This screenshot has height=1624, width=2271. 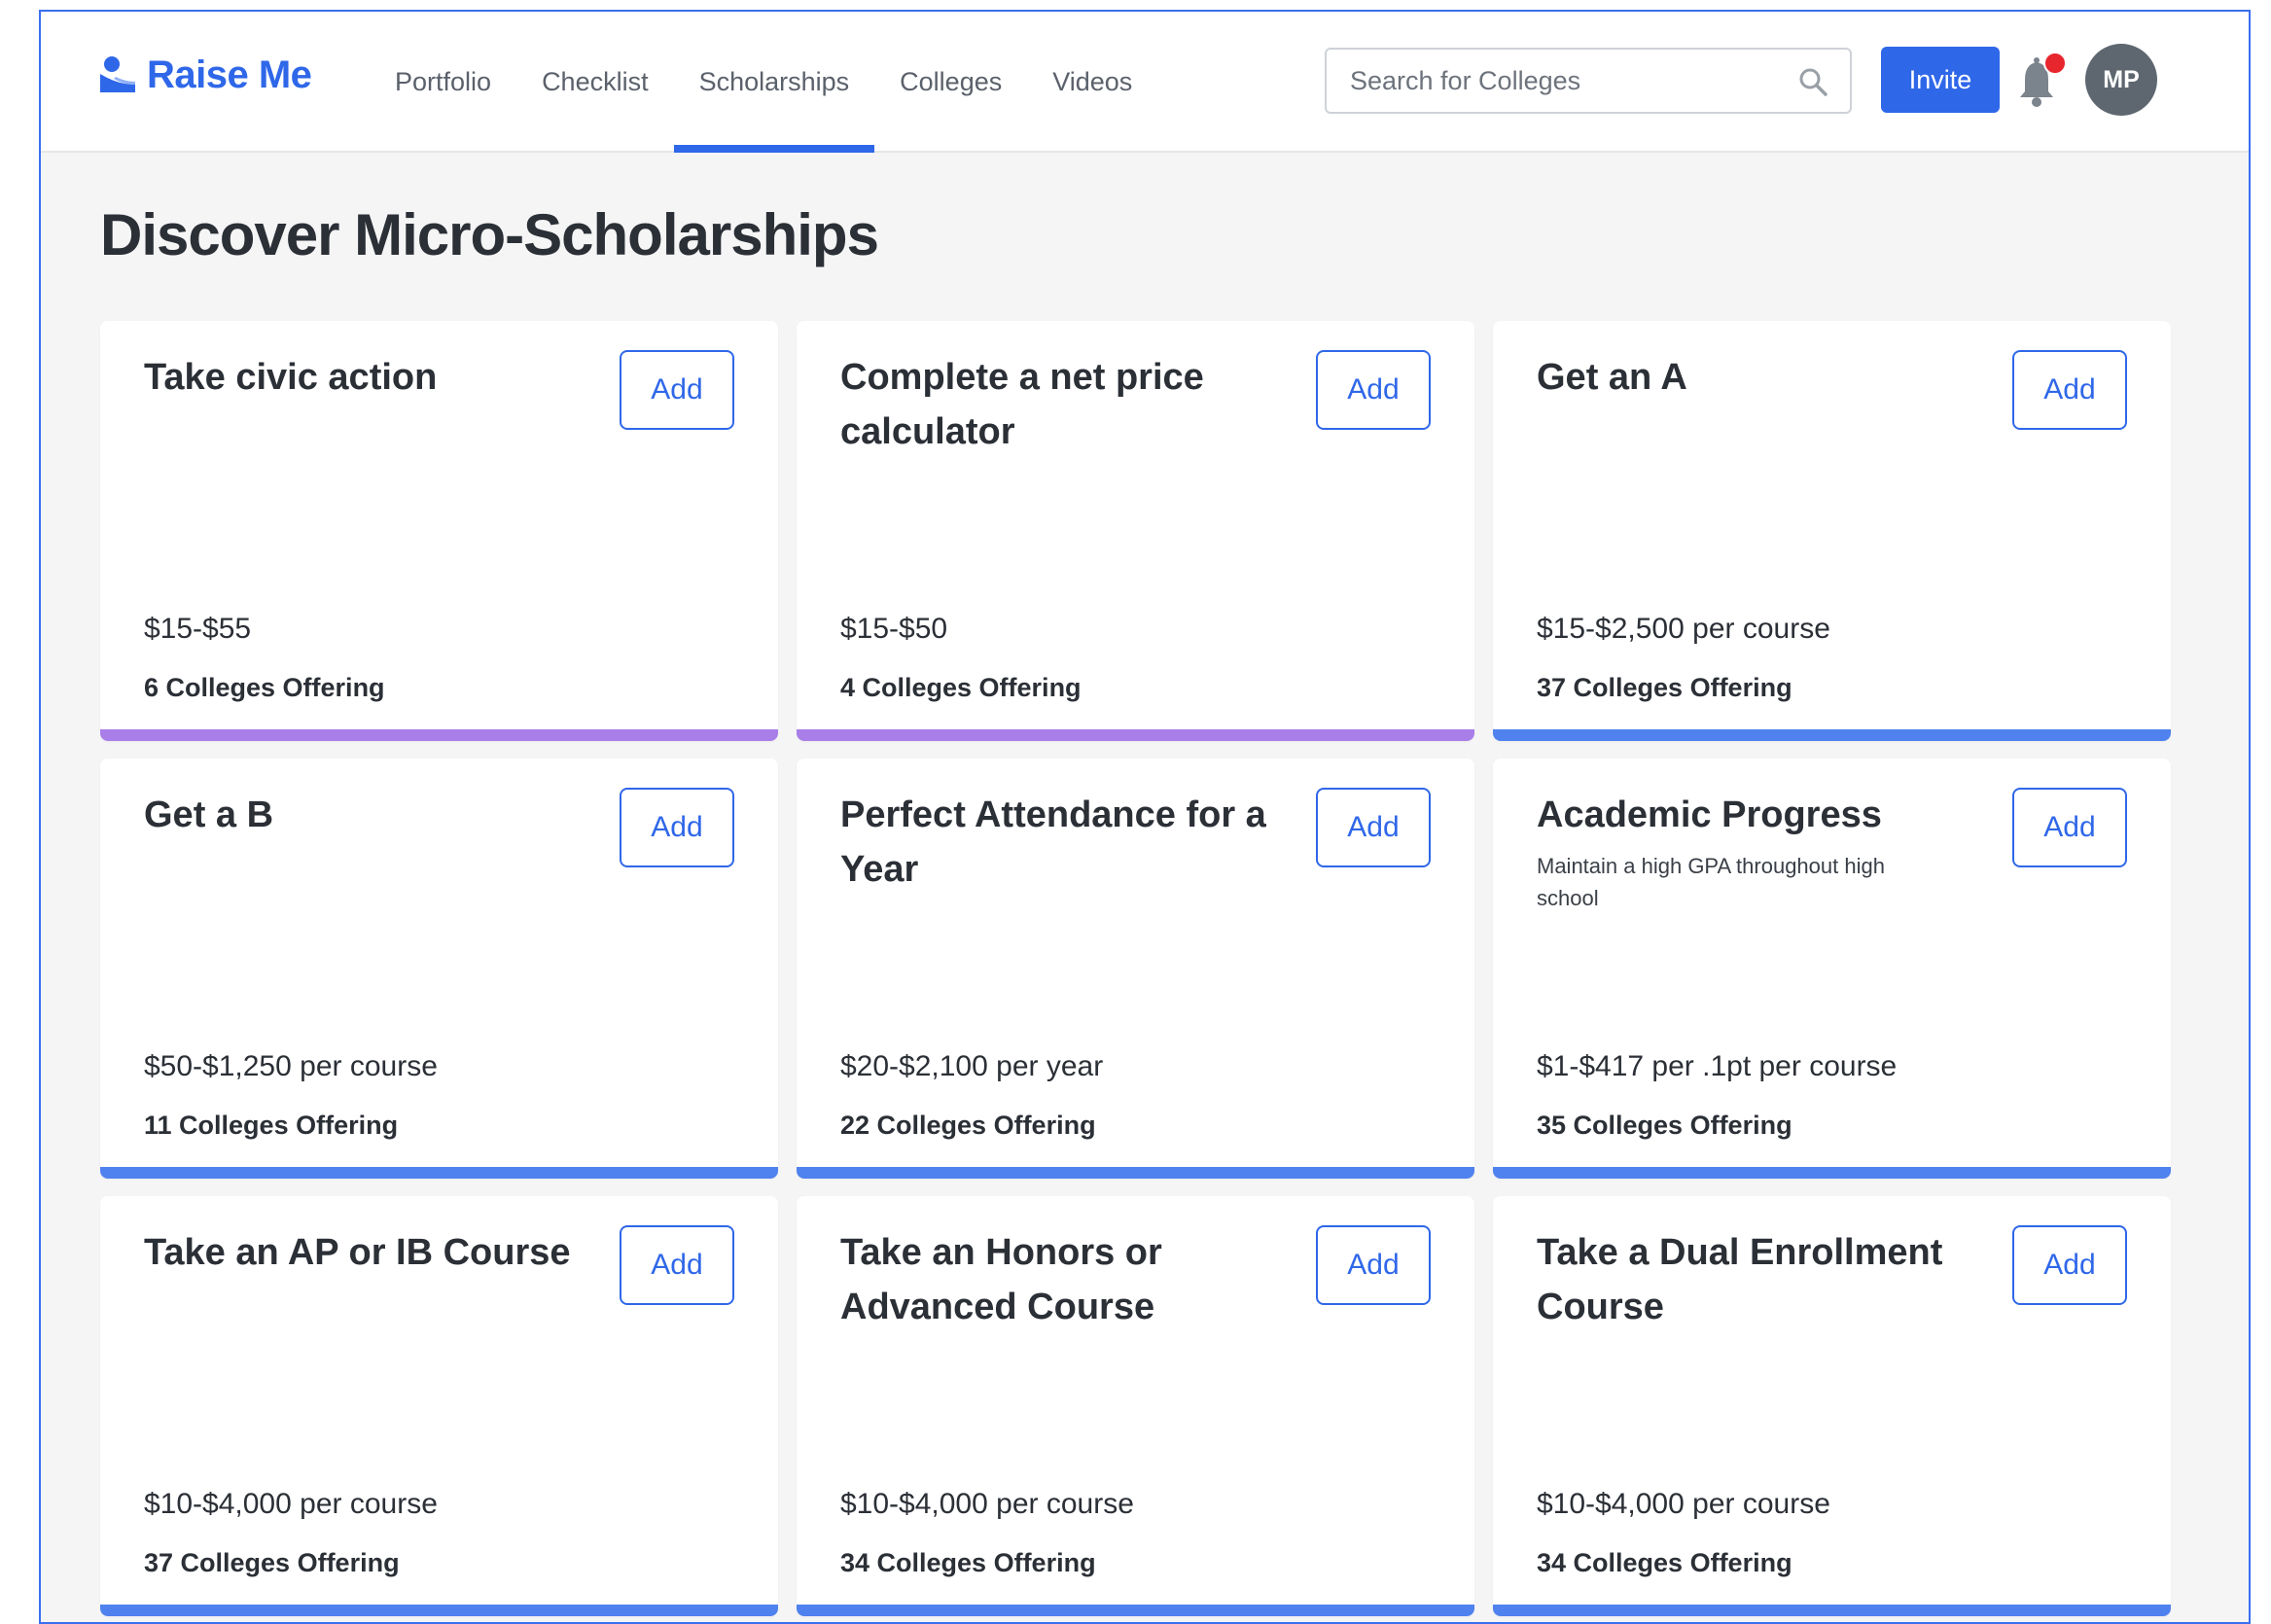 What do you see at coordinates (595, 82) in the screenshot?
I see `nav-checklist: Checklist` at bounding box center [595, 82].